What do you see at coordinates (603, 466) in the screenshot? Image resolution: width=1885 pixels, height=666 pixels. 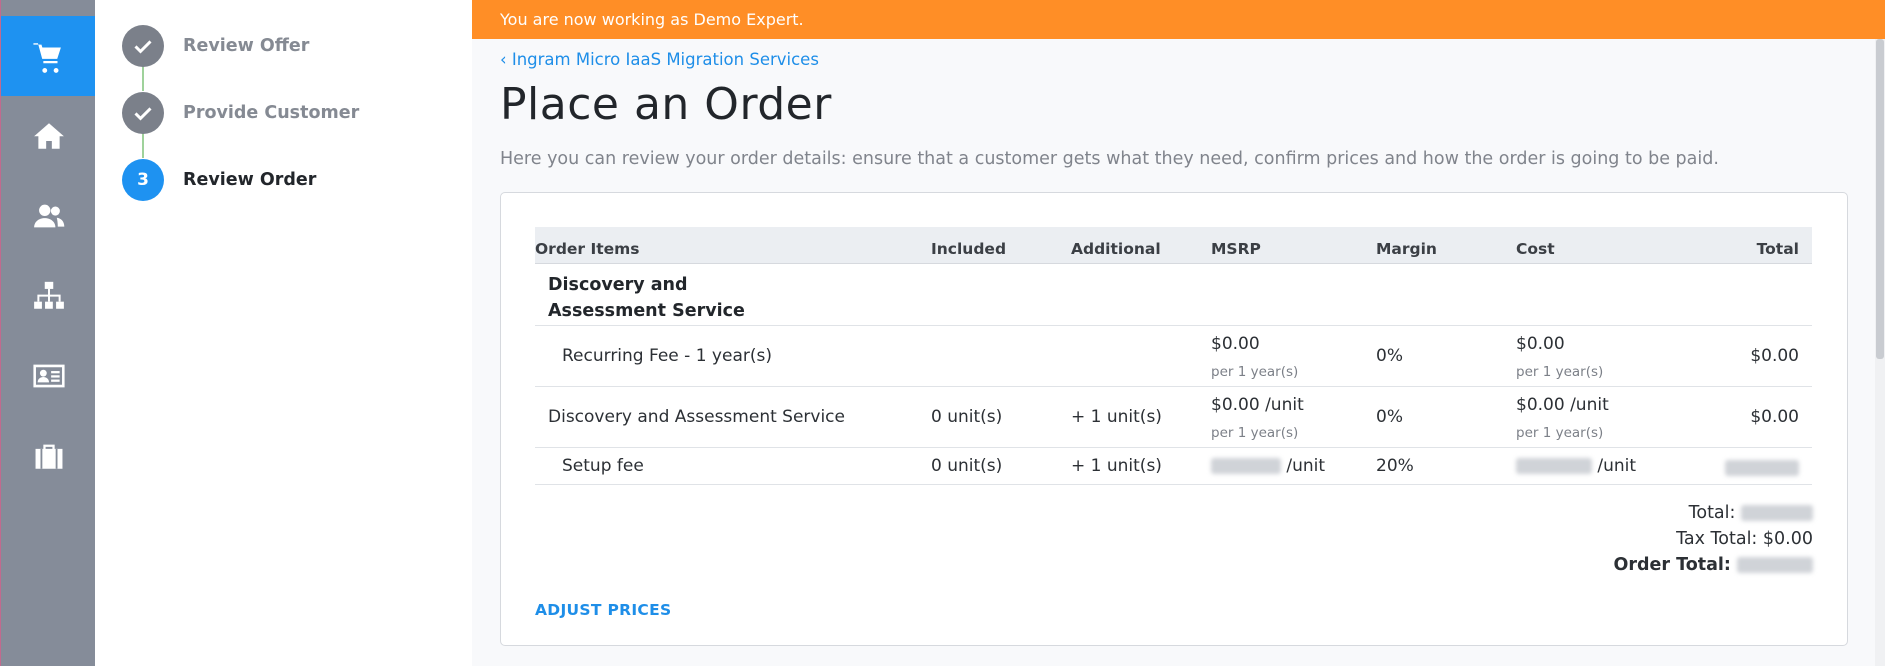 I see `item-name: Setup fee` at bounding box center [603, 466].